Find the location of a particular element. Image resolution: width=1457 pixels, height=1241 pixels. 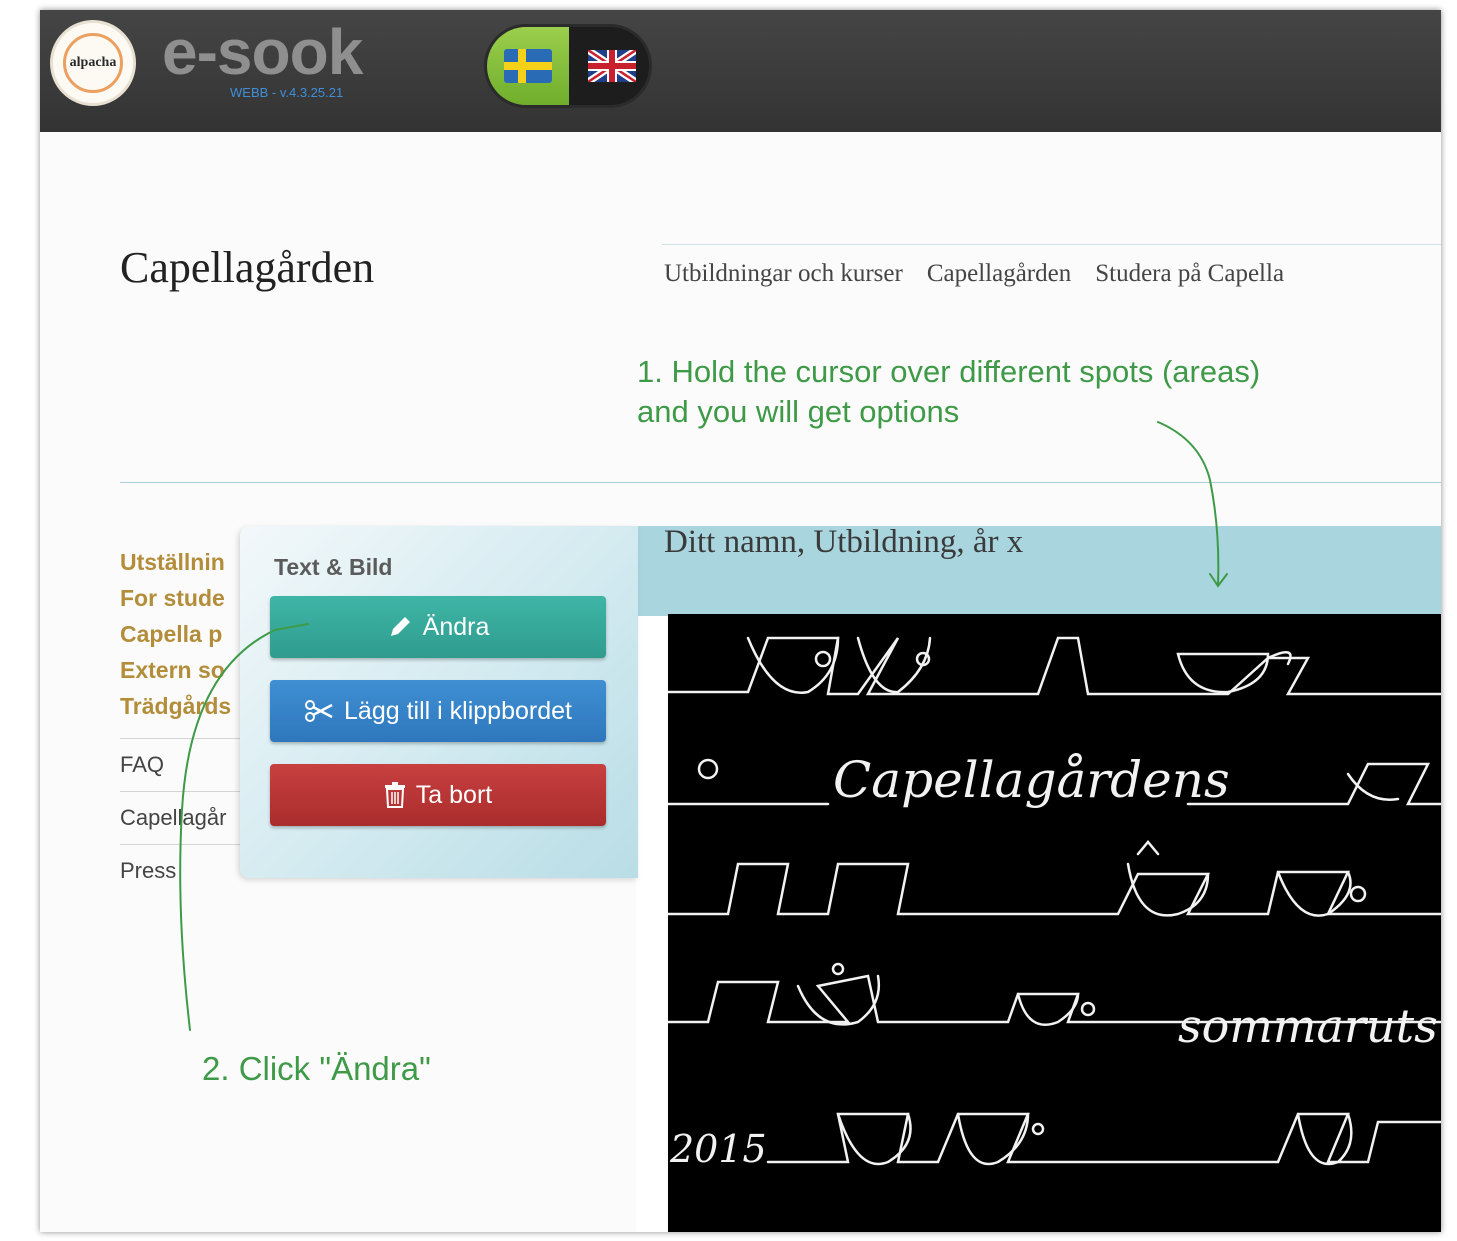

delete-button: Ta bort is located at coordinates (438, 795).